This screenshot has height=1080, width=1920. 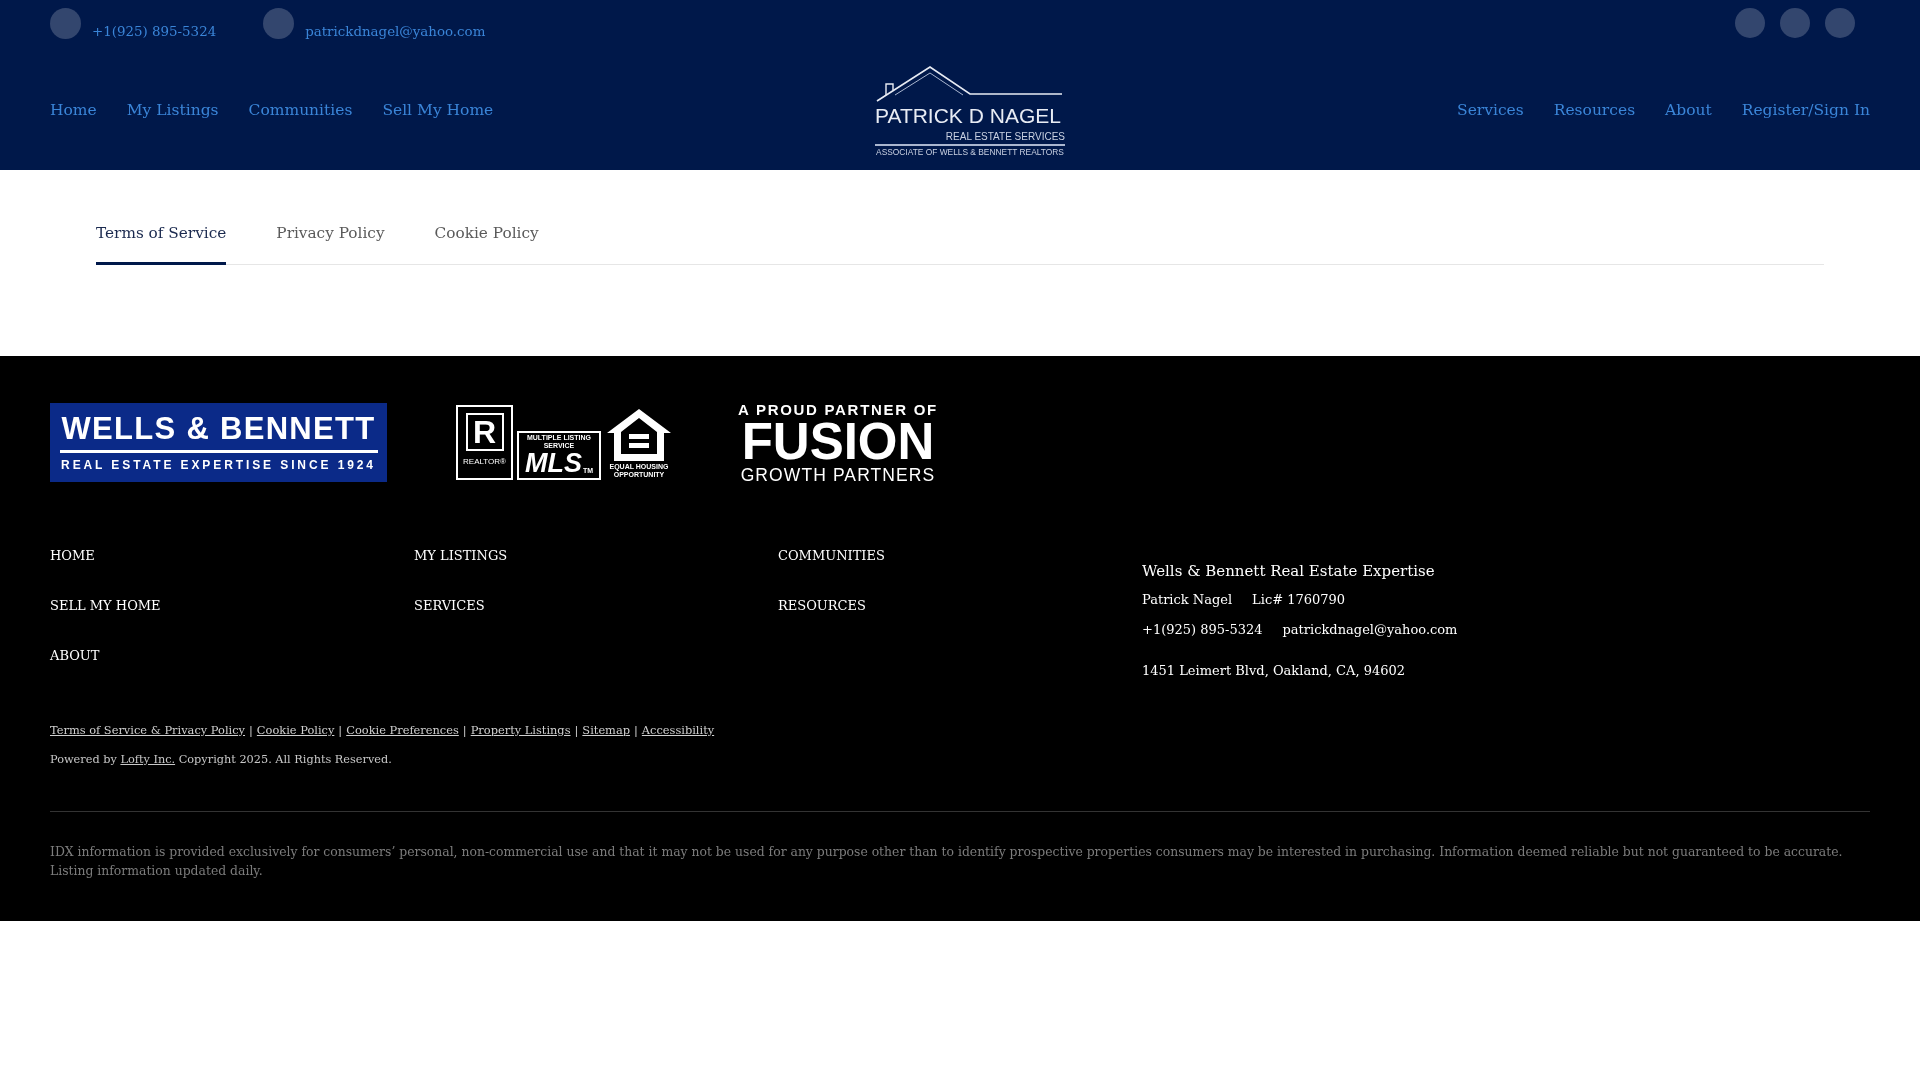 I want to click on partner-name: FUSION, so click(x=838, y=441).